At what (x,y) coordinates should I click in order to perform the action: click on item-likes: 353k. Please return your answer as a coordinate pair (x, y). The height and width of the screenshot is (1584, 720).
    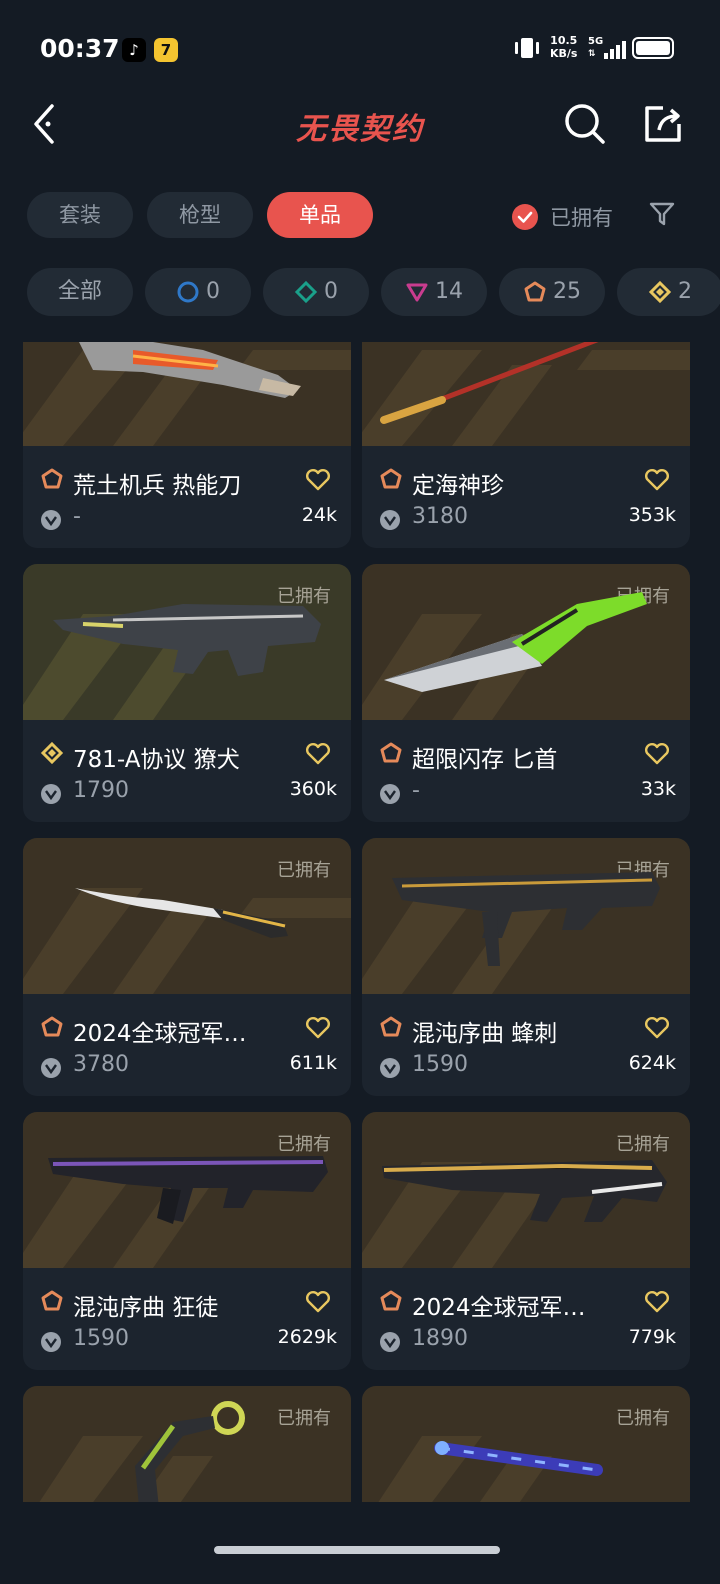
    Looking at the image, I should click on (652, 515).